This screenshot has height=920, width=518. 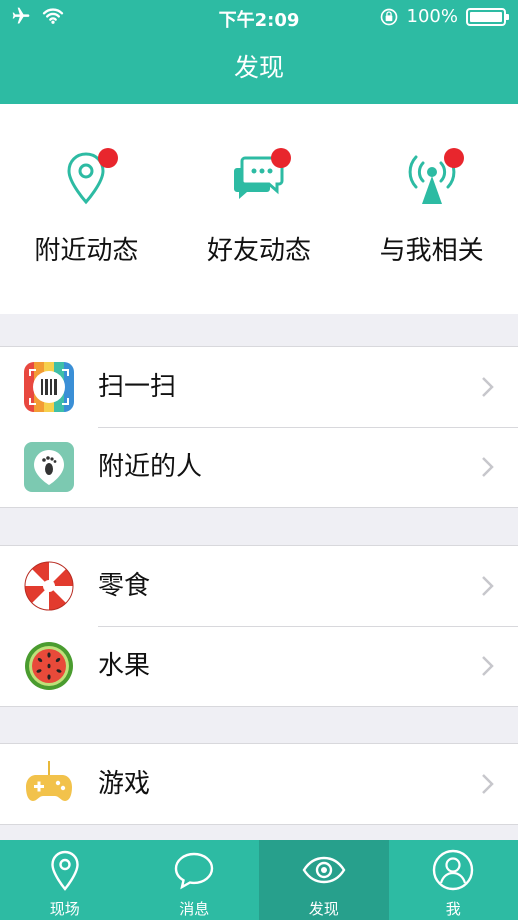 I want to click on candy-icon, so click(x=49, y=586).